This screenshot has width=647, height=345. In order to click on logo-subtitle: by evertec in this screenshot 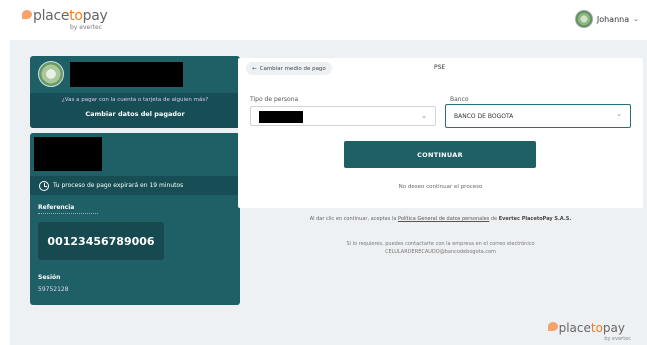, I will do `click(86, 27)`.